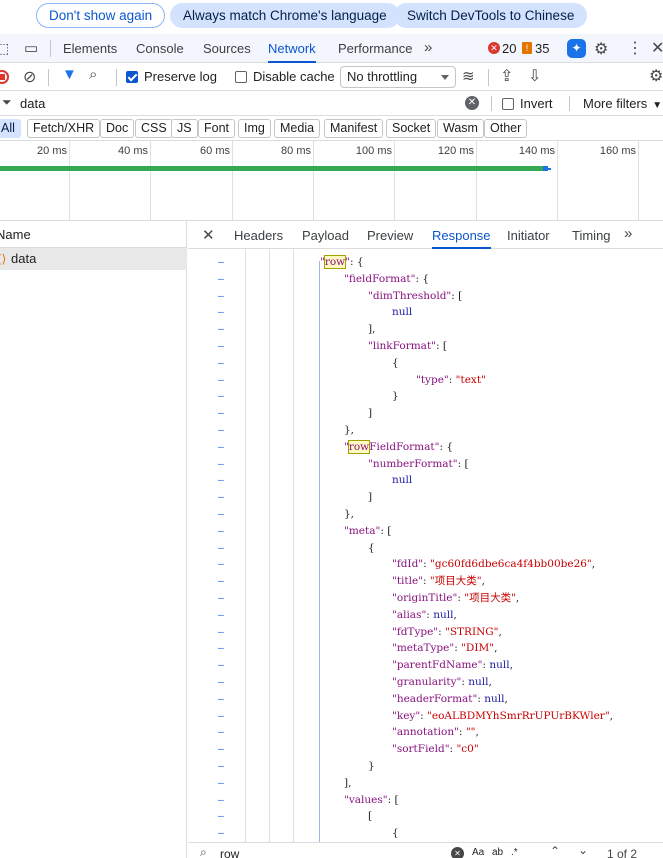 This screenshot has height=858, width=663. Describe the element at coordinates (461, 235) in the screenshot. I see `tab-response: Response` at that location.